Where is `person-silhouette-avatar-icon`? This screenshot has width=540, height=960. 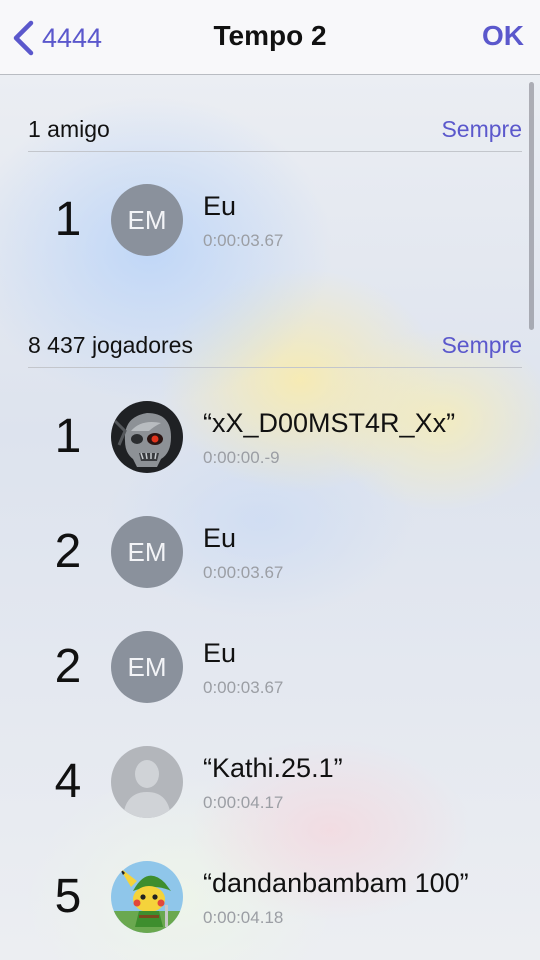
person-silhouette-avatar-icon is located at coordinates (147, 782).